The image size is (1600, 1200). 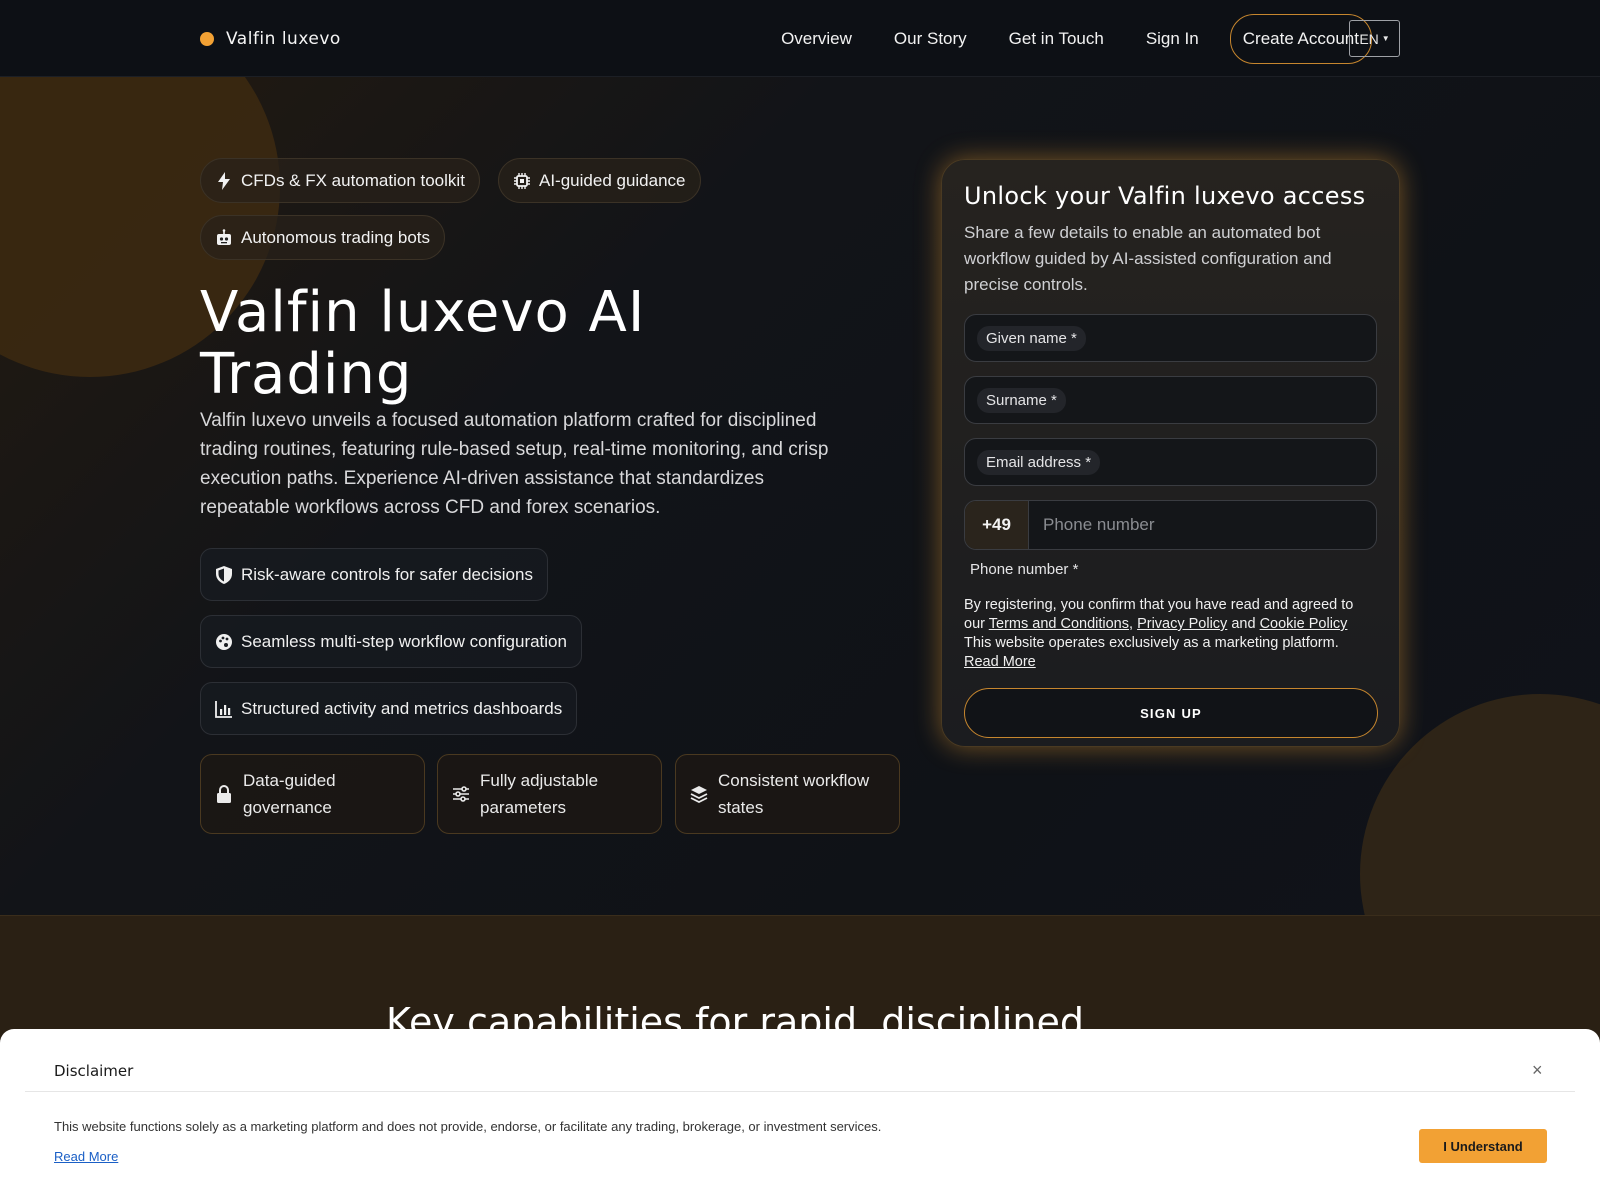 What do you see at coordinates (699, 794) in the screenshot?
I see `layers-icon` at bounding box center [699, 794].